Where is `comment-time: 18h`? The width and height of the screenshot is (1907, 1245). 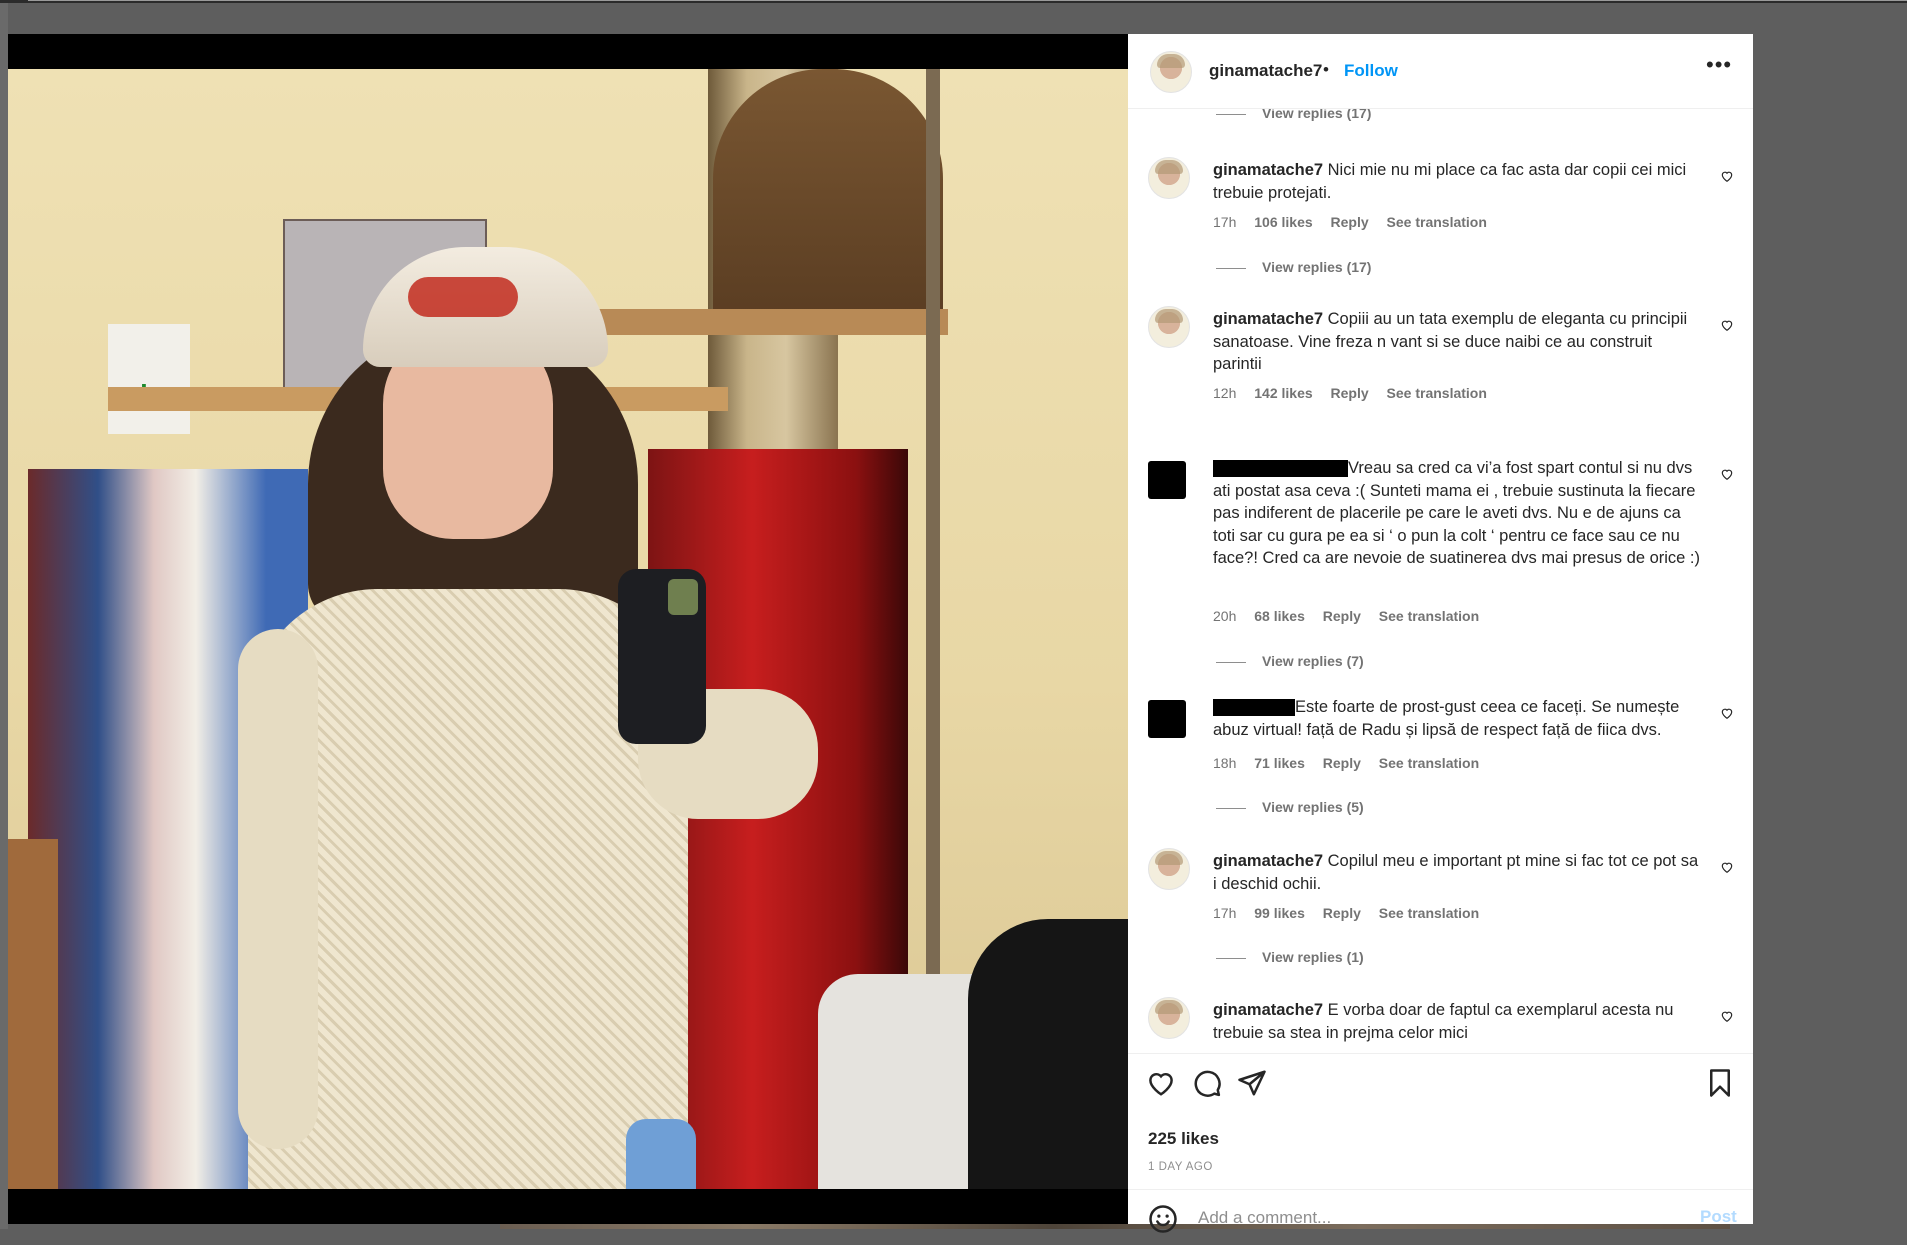
comment-time: 18h is located at coordinates (1224, 763).